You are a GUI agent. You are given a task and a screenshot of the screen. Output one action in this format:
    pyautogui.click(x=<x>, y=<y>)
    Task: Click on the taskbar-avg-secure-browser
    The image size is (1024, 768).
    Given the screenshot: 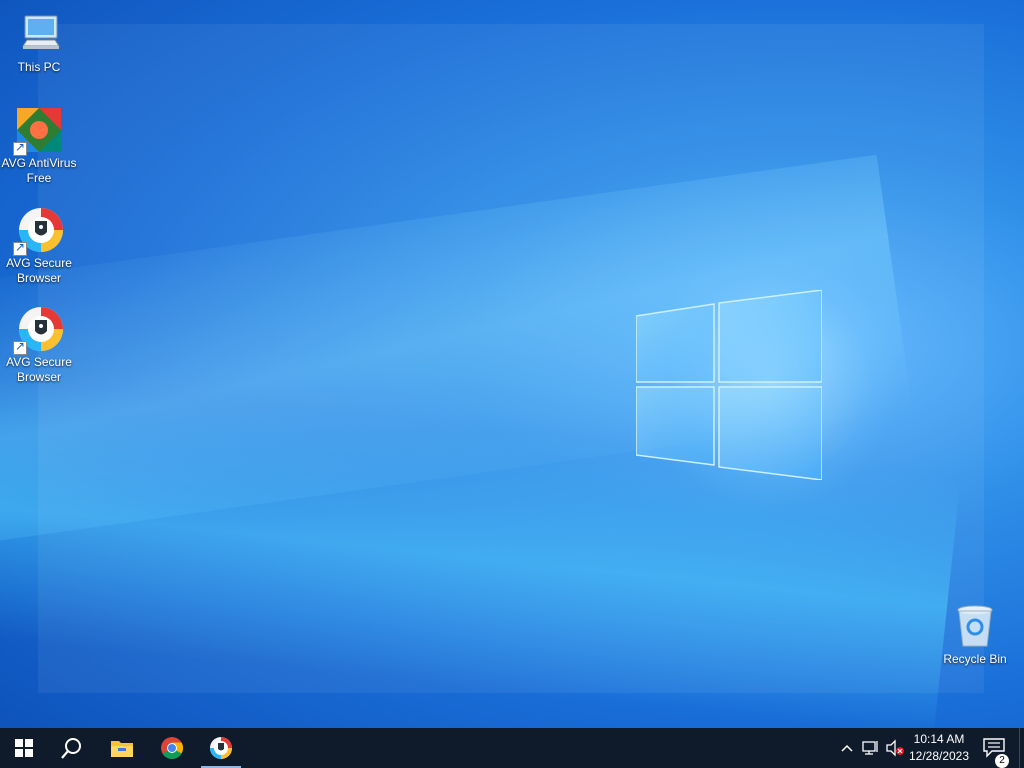 What is the action you would take?
    pyautogui.click(x=221, y=748)
    